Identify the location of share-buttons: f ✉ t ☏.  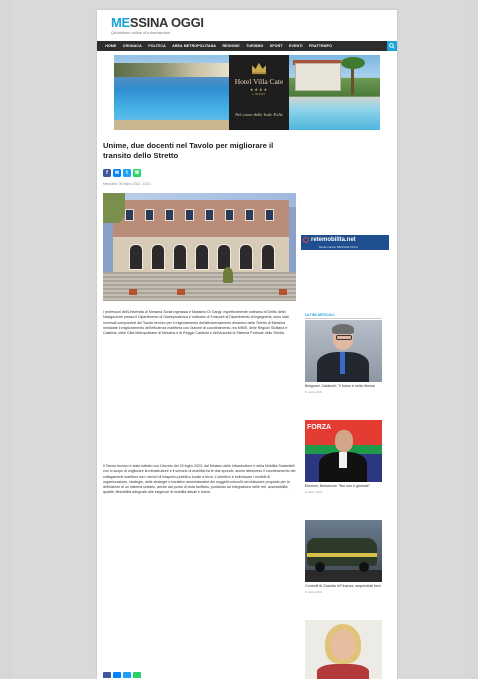
(122, 173).